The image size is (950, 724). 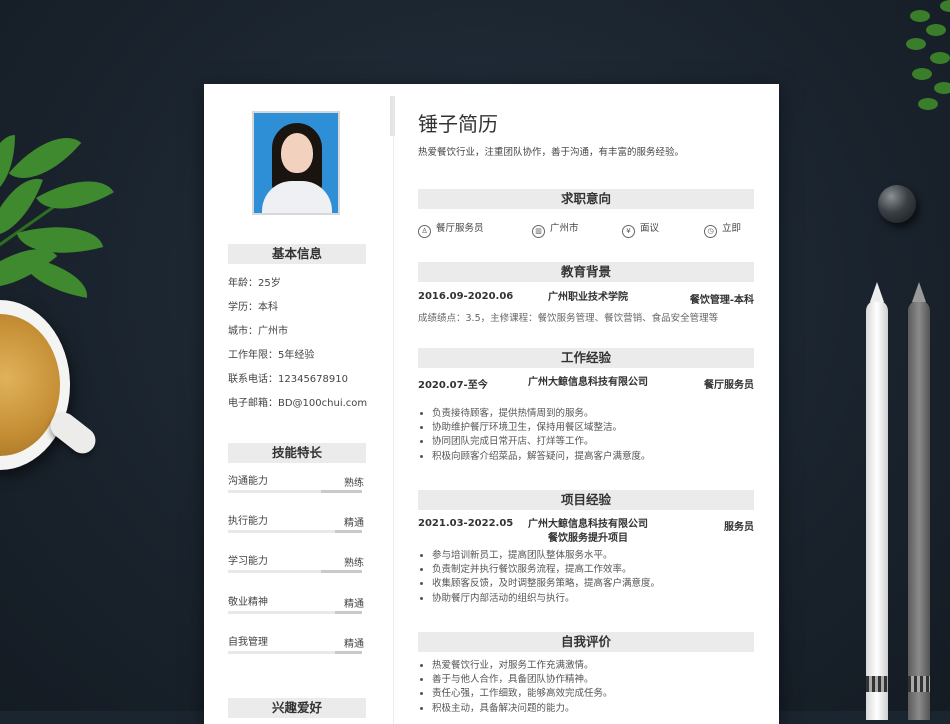 What do you see at coordinates (50, 385) in the screenshot?
I see `coffee-cup-decoration` at bounding box center [50, 385].